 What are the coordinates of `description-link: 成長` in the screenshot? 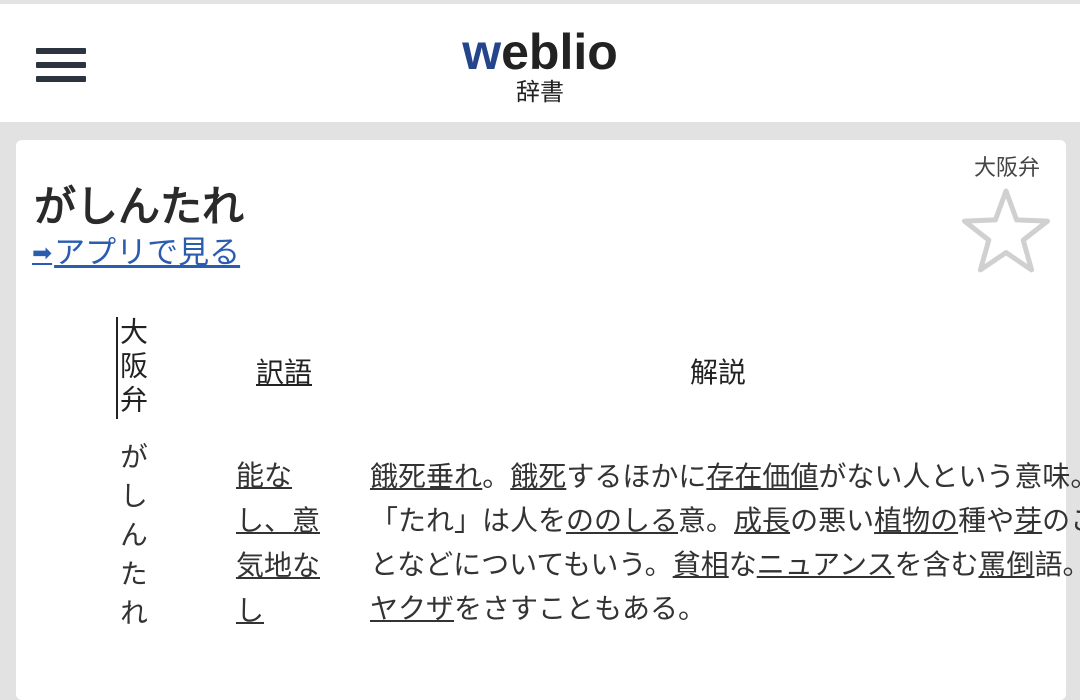 It's located at (762, 520).